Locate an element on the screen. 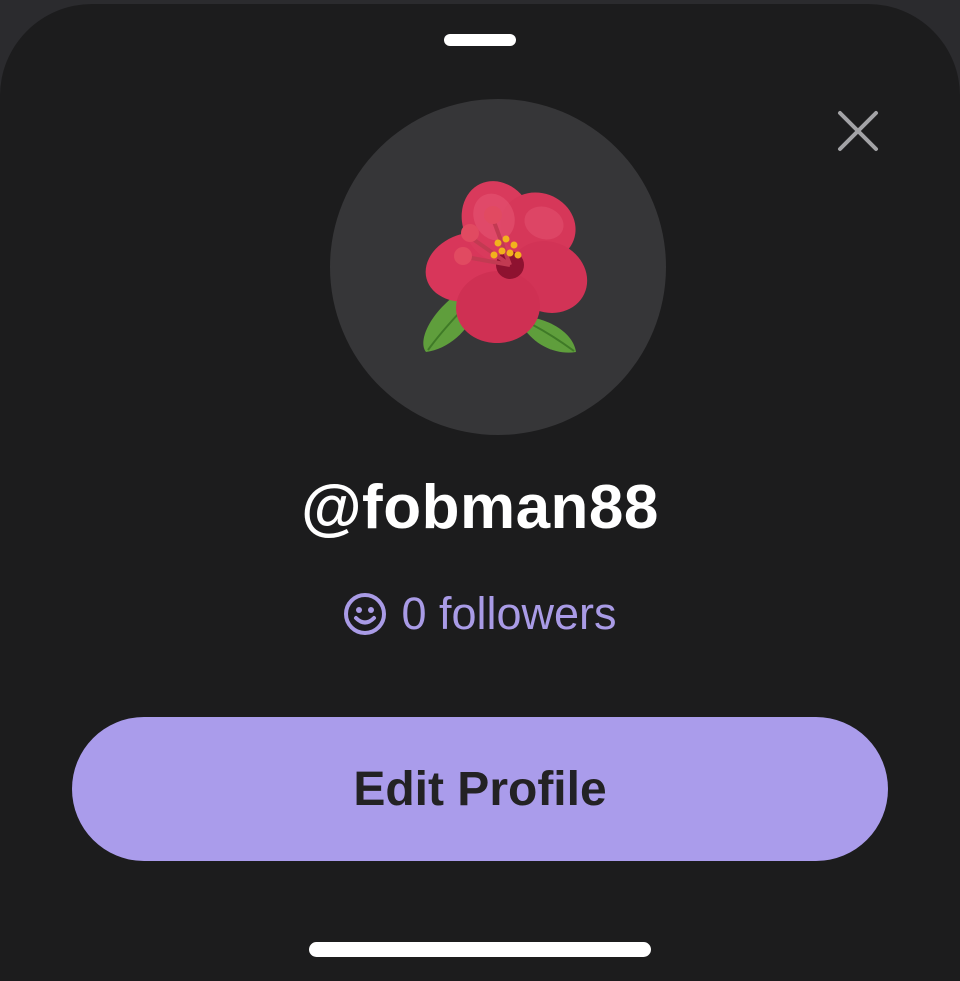 The image size is (960, 981). avatar is located at coordinates (498, 267).